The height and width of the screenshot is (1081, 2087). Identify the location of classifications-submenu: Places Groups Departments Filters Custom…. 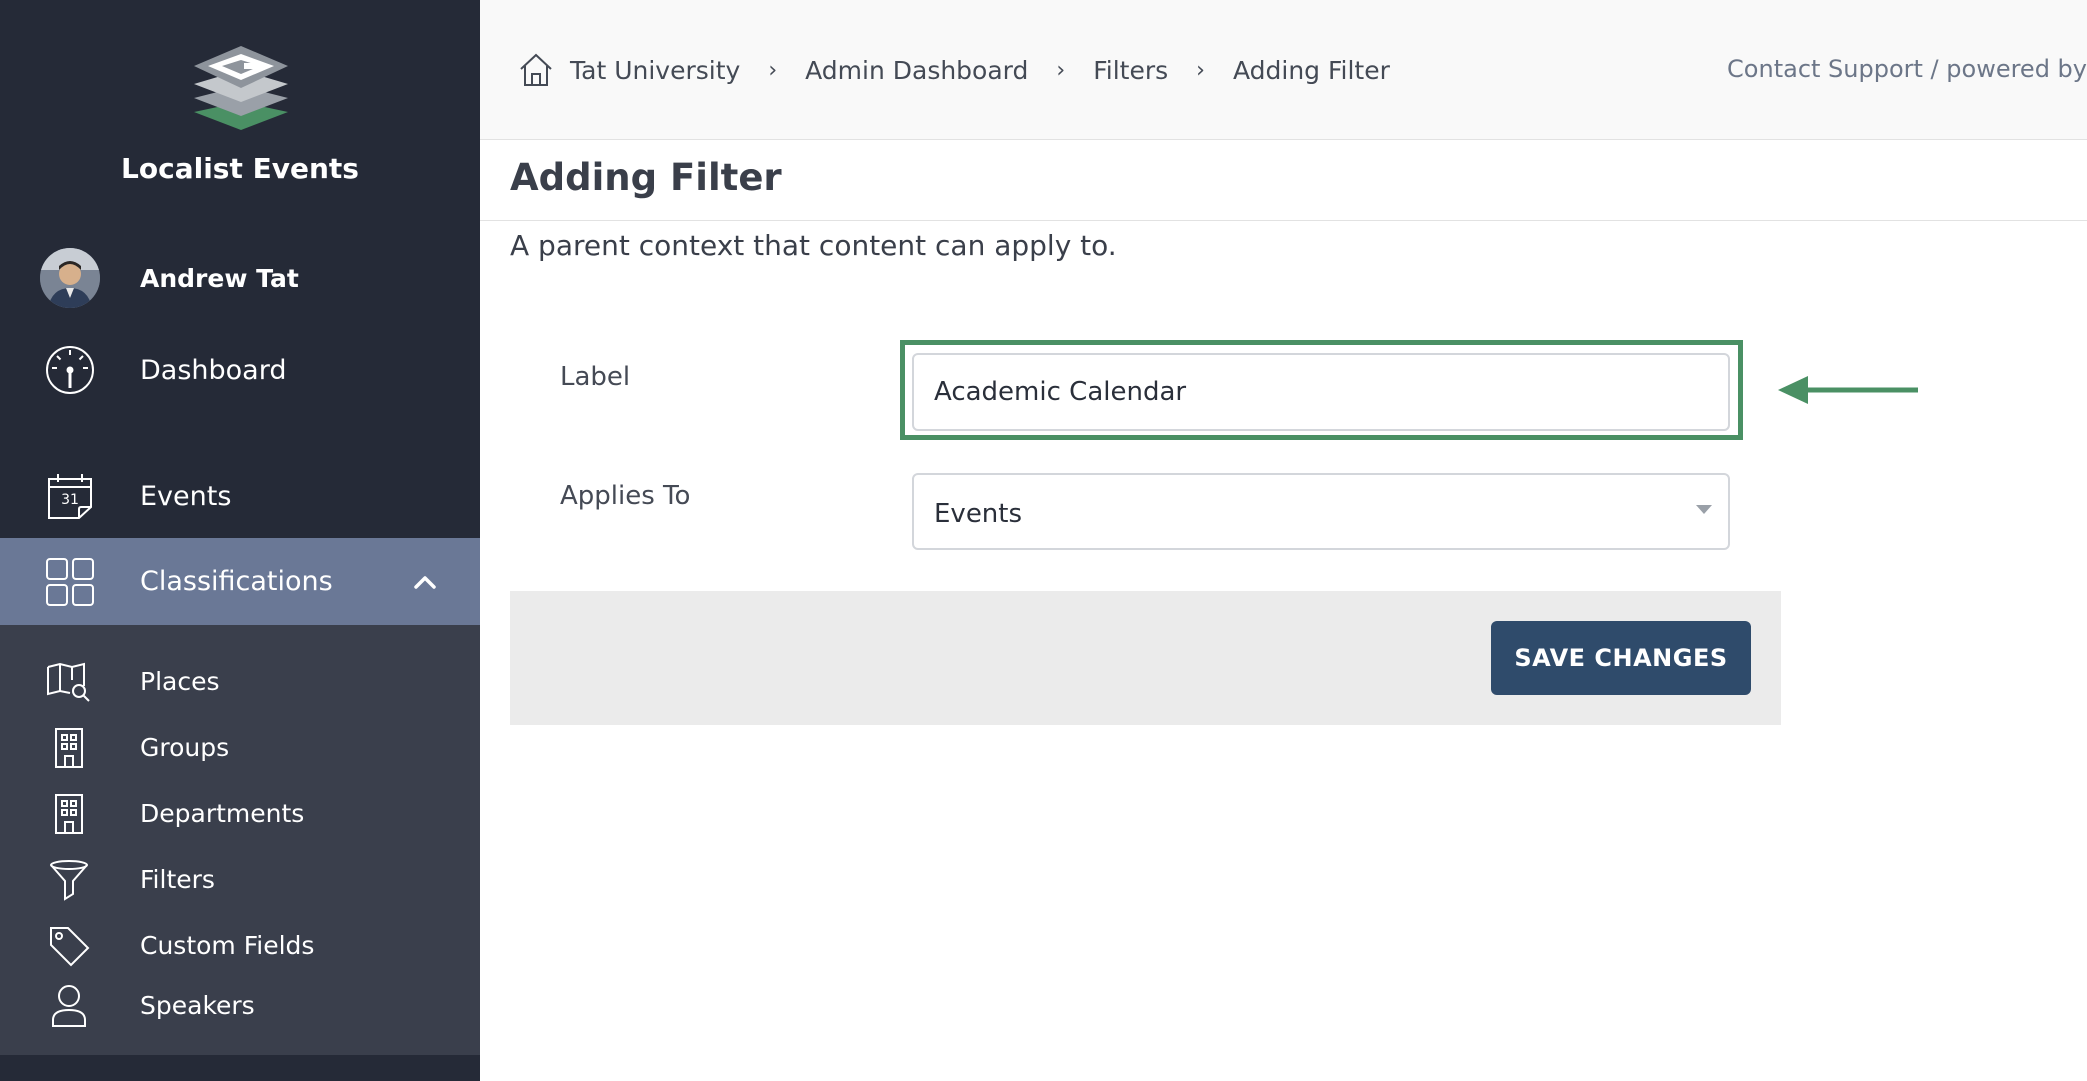
(240, 840).